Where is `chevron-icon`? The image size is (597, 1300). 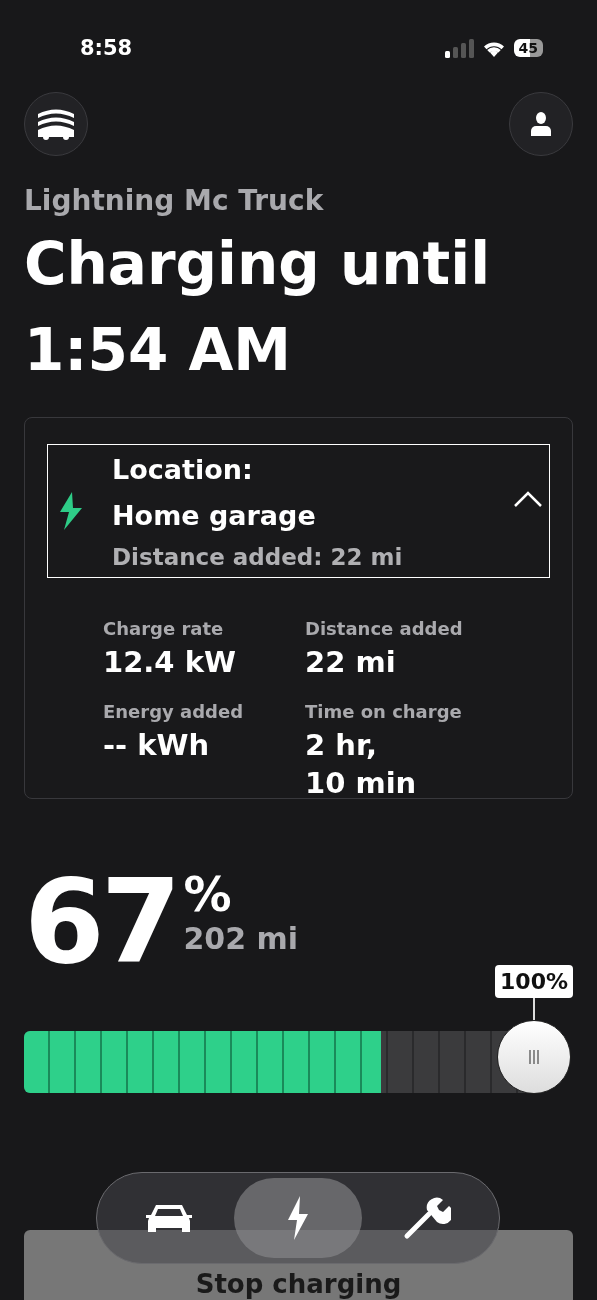
chevron-icon is located at coordinates (528, 499).